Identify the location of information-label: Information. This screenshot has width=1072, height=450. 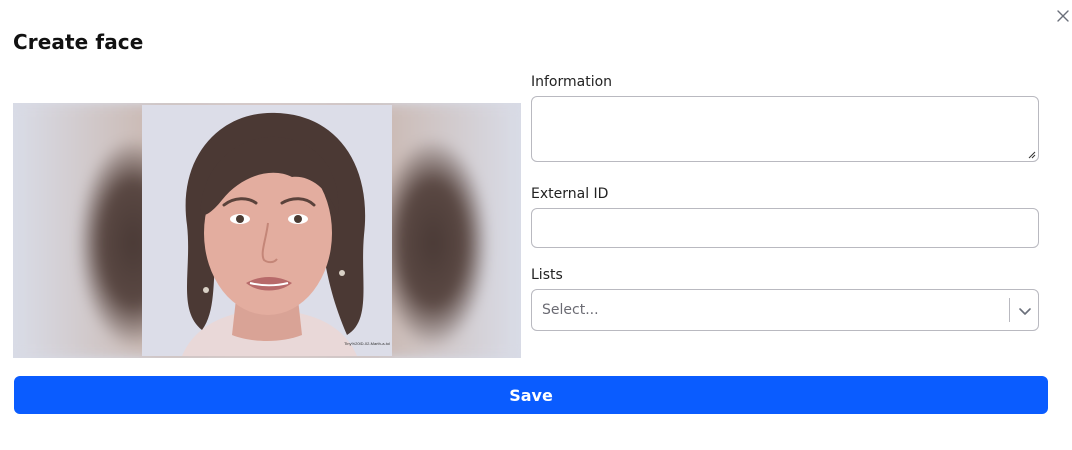
(572, 82).